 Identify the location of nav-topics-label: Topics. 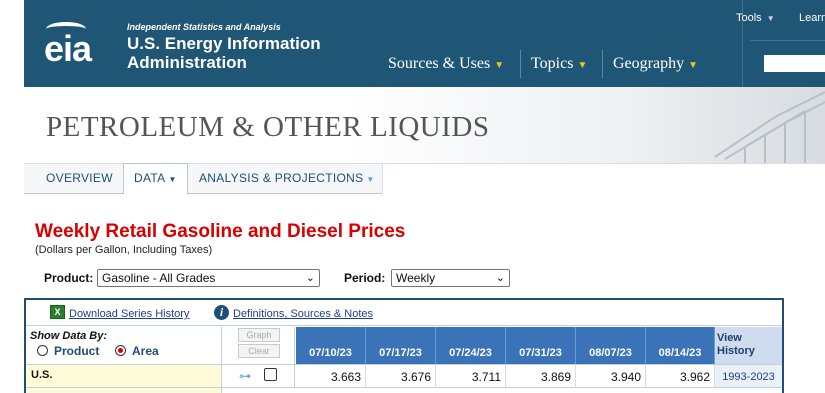
(552, 63).